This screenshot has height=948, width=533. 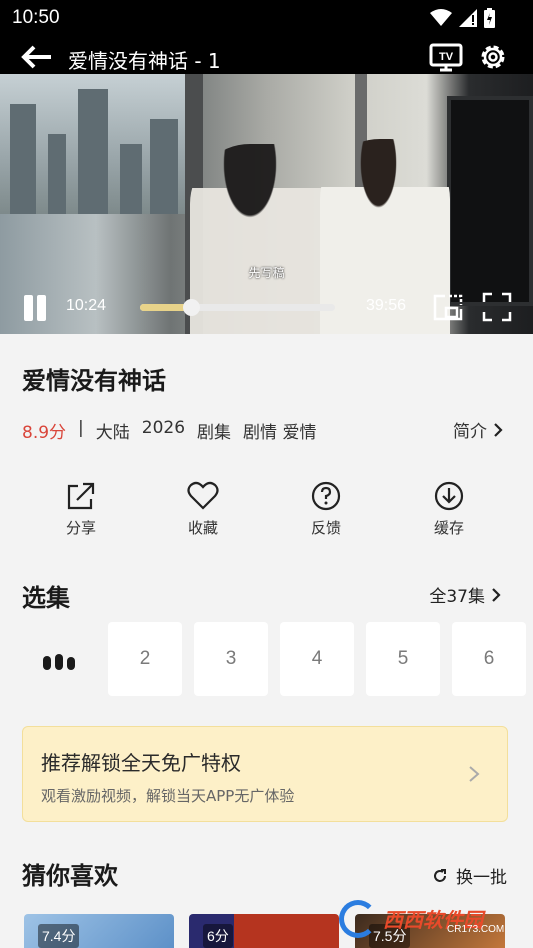 What do you see at coordinates (386, 305) in the screenshot?
I see `total-time: 39:56` at bounding box center [386, 305].